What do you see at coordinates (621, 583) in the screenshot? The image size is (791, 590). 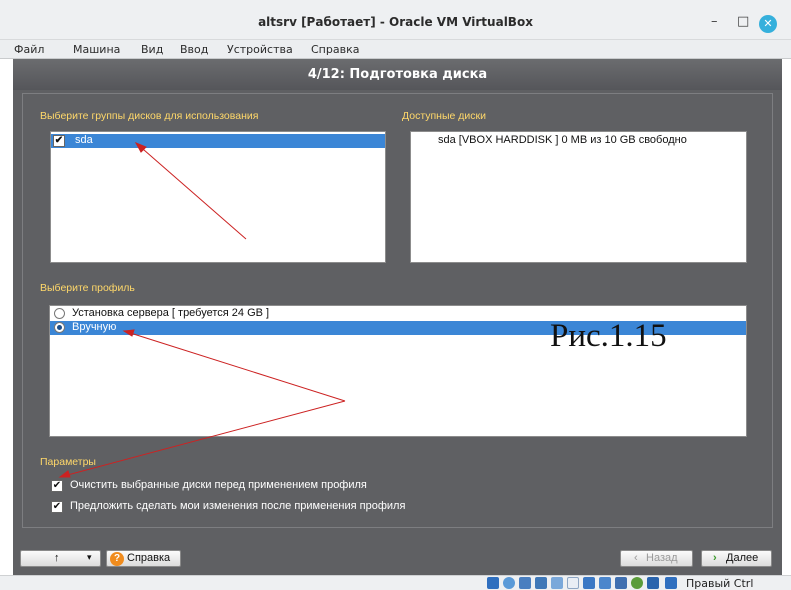 I see `cpu-icon` at bounding box center [621, 583].